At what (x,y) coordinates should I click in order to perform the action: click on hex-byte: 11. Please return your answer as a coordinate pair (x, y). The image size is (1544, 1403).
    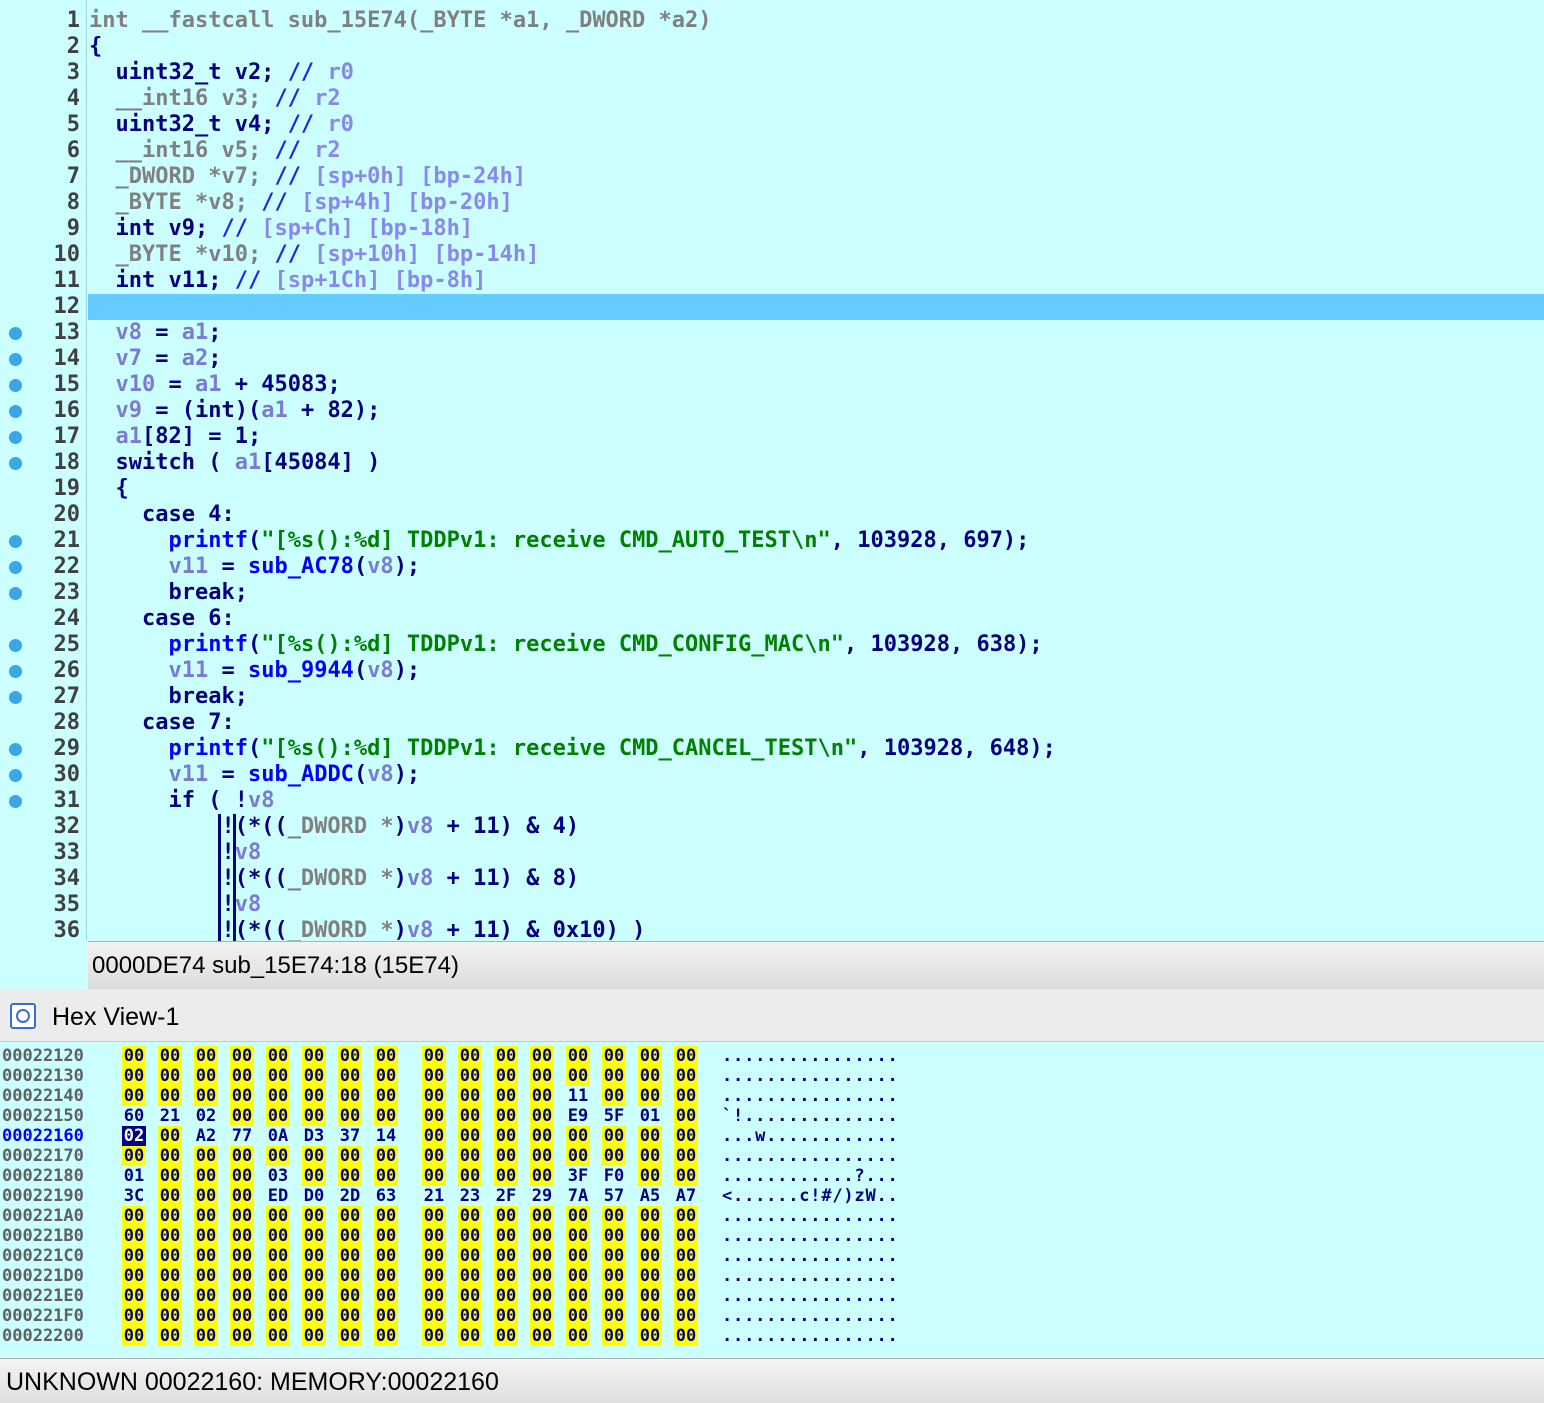
    Looking at the image, I should click on (578, 1096).